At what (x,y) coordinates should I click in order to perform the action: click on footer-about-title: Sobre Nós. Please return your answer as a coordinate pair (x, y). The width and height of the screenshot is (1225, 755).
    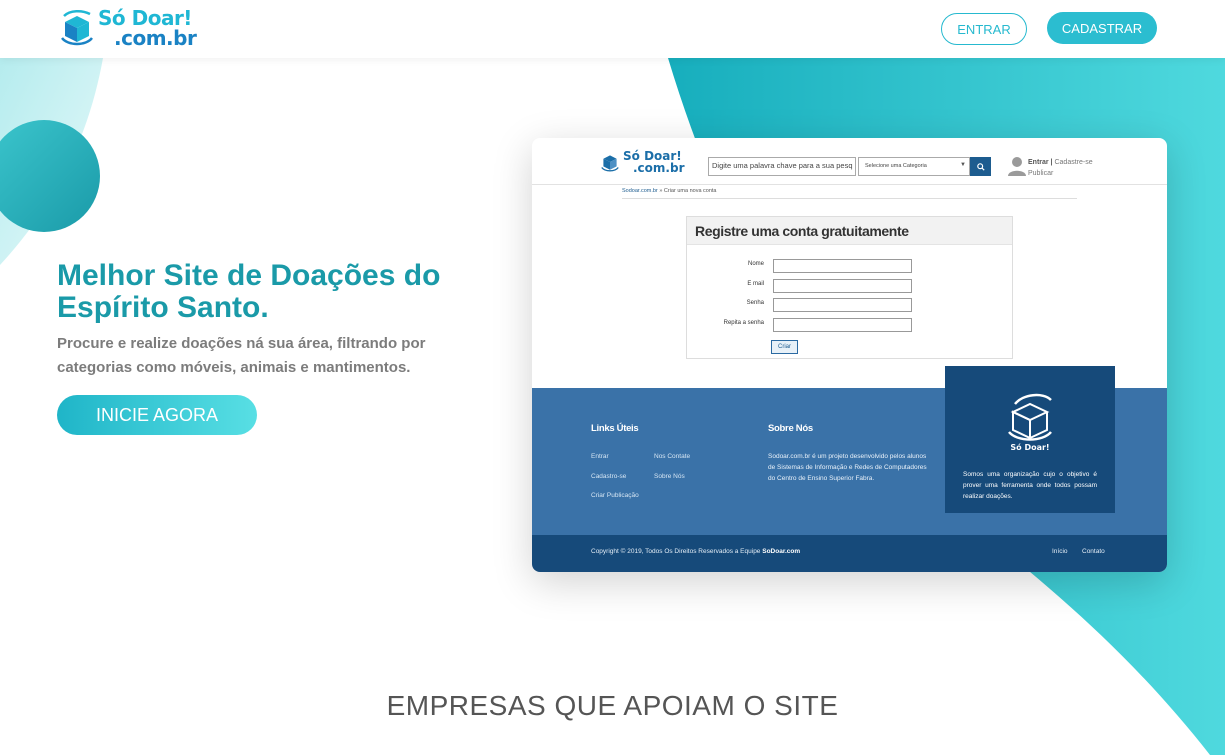
    Looking at the image, I should click on (790, 428).